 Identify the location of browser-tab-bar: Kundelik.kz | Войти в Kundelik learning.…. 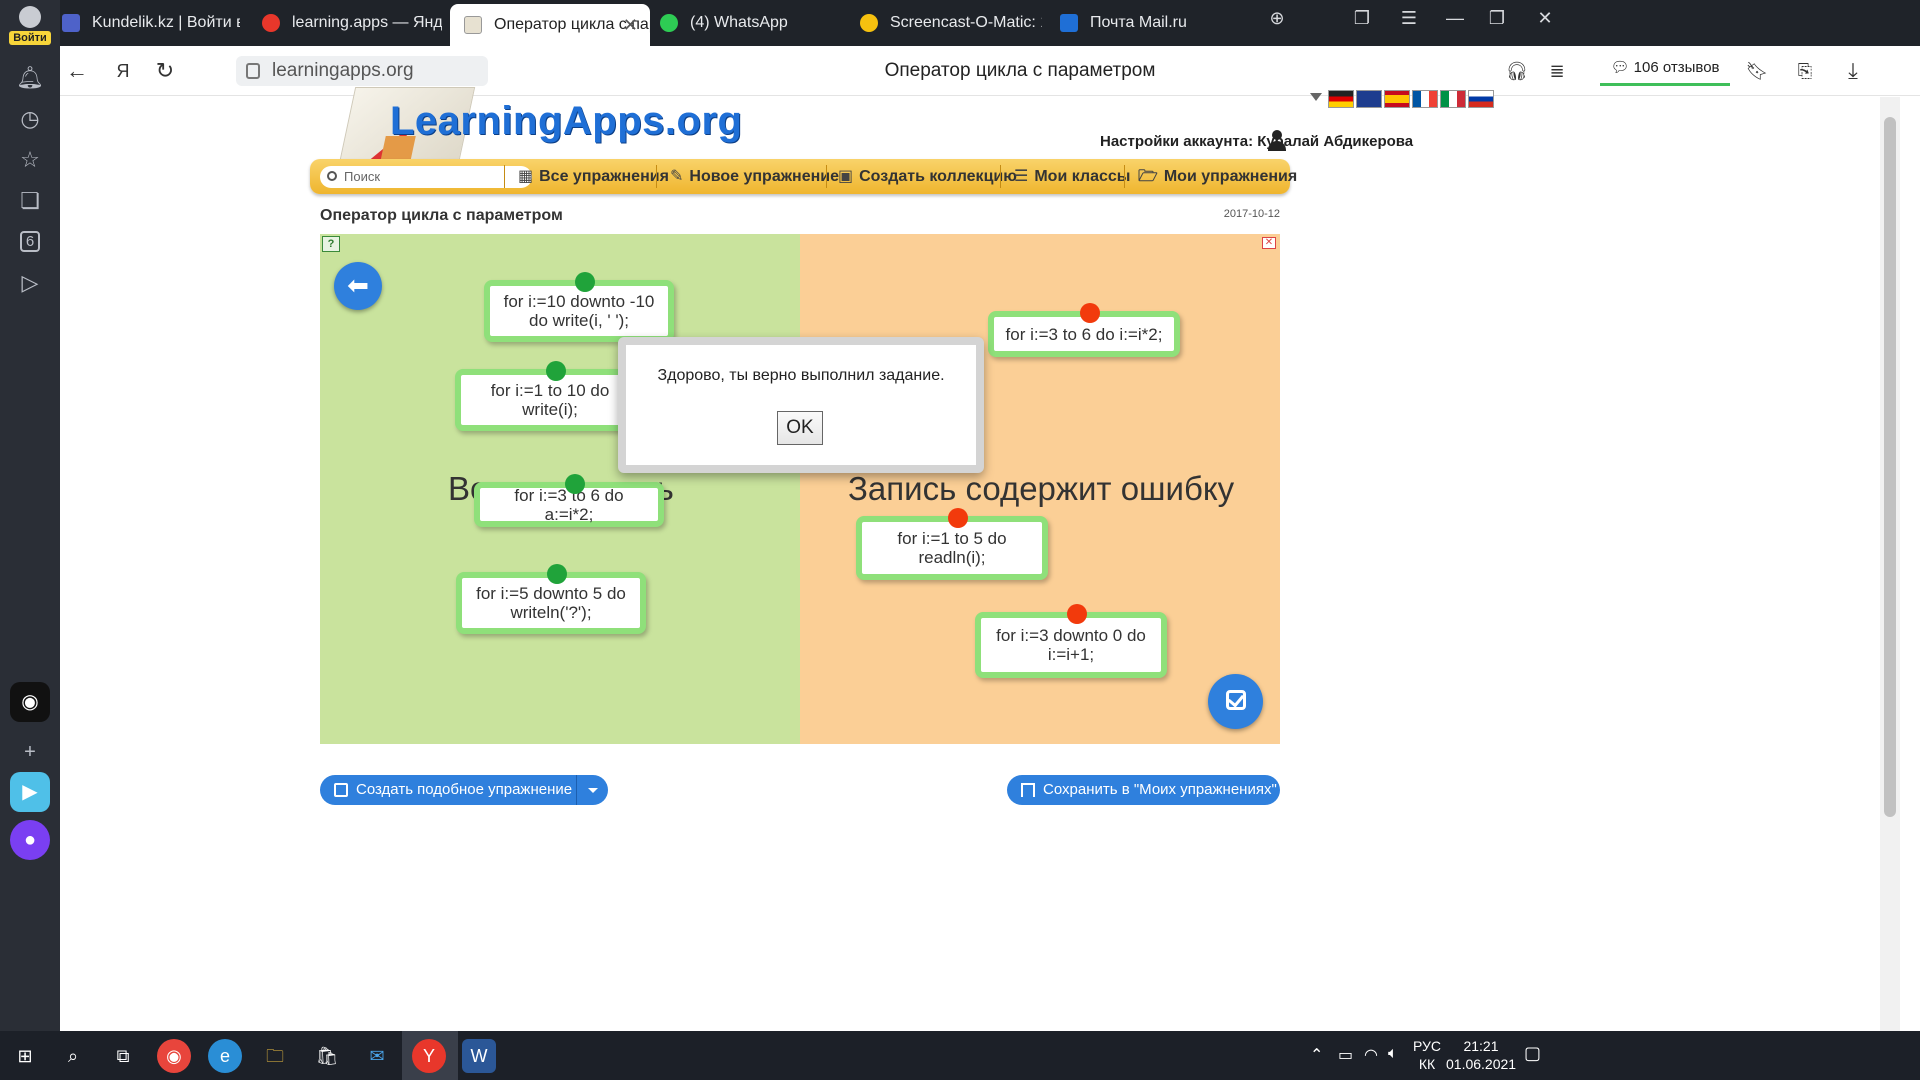
(960, 23).